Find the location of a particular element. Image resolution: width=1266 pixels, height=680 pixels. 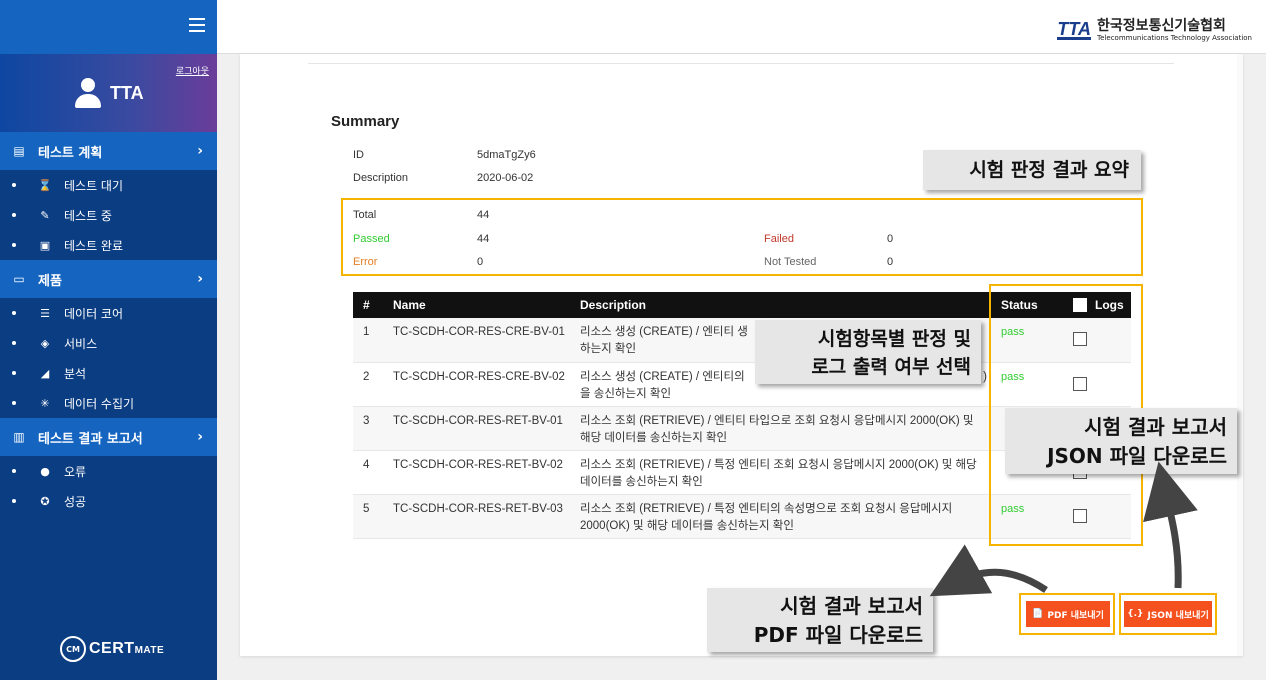

menu-icon is located at coordinates (197, 25).